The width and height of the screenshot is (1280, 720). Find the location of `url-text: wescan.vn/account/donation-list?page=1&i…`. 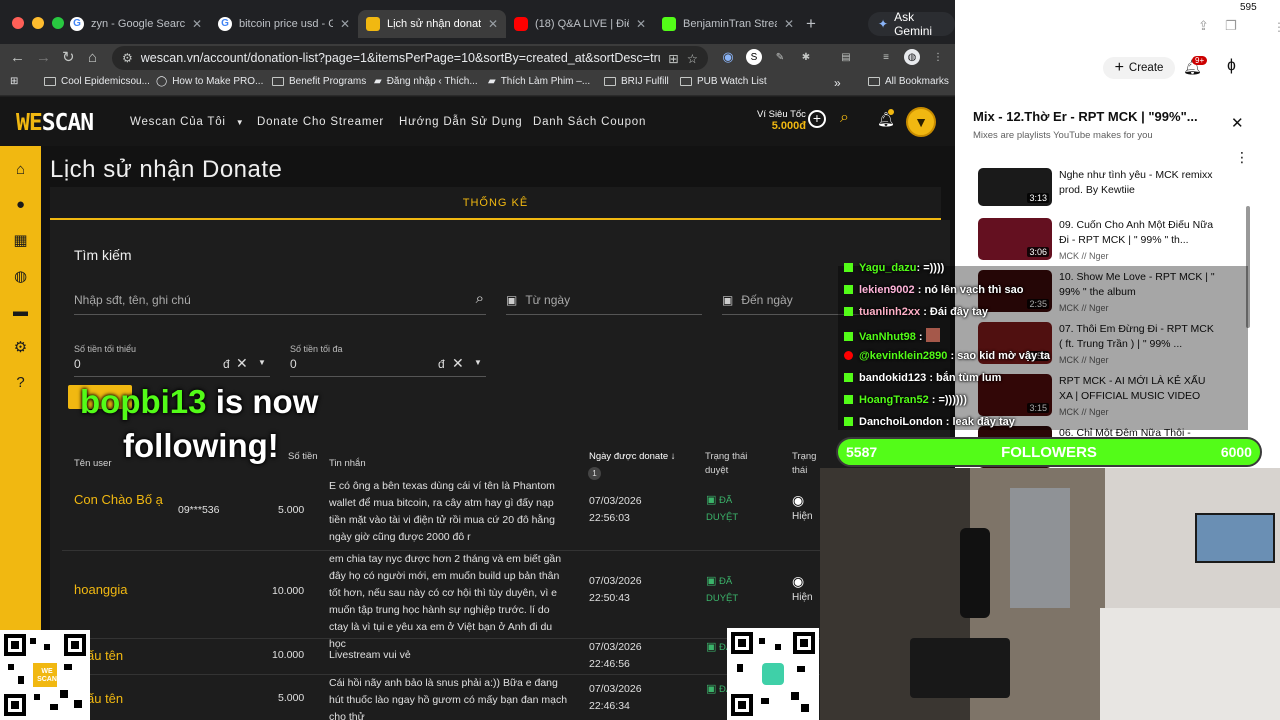

url-text: wescan.vn/account/donation-list?page=1&i… is located at coordinates (401, 58).